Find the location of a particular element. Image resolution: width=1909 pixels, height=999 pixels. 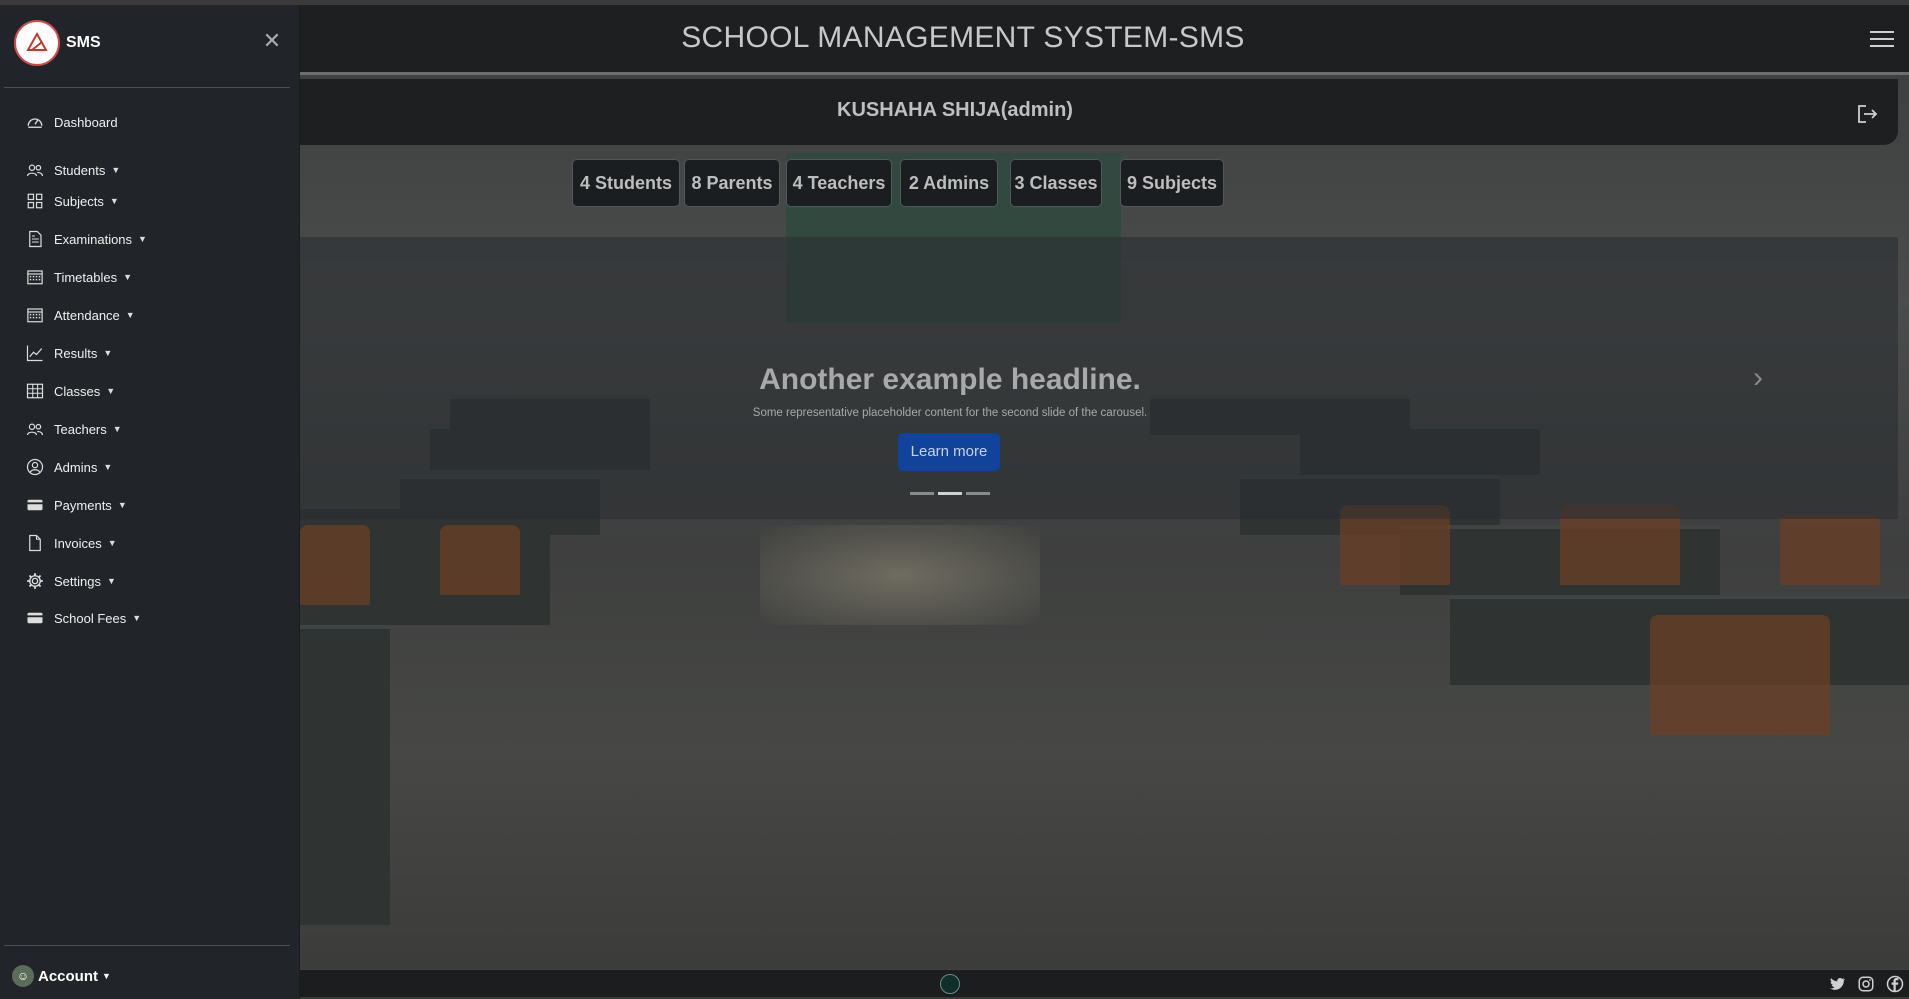

sidebar-item-classes: Classes ▼ is located at coordinates (69, 391).